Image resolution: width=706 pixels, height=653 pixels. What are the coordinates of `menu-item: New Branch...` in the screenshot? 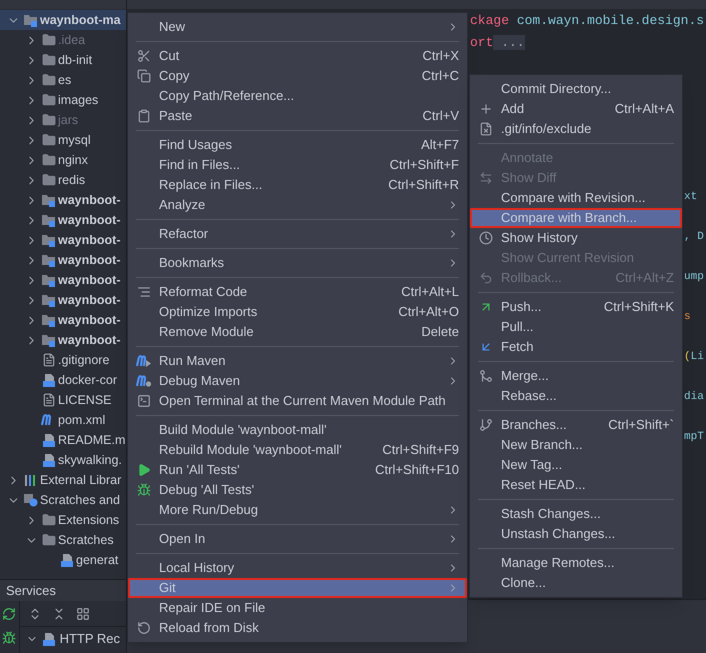 It's located at (576, 445).